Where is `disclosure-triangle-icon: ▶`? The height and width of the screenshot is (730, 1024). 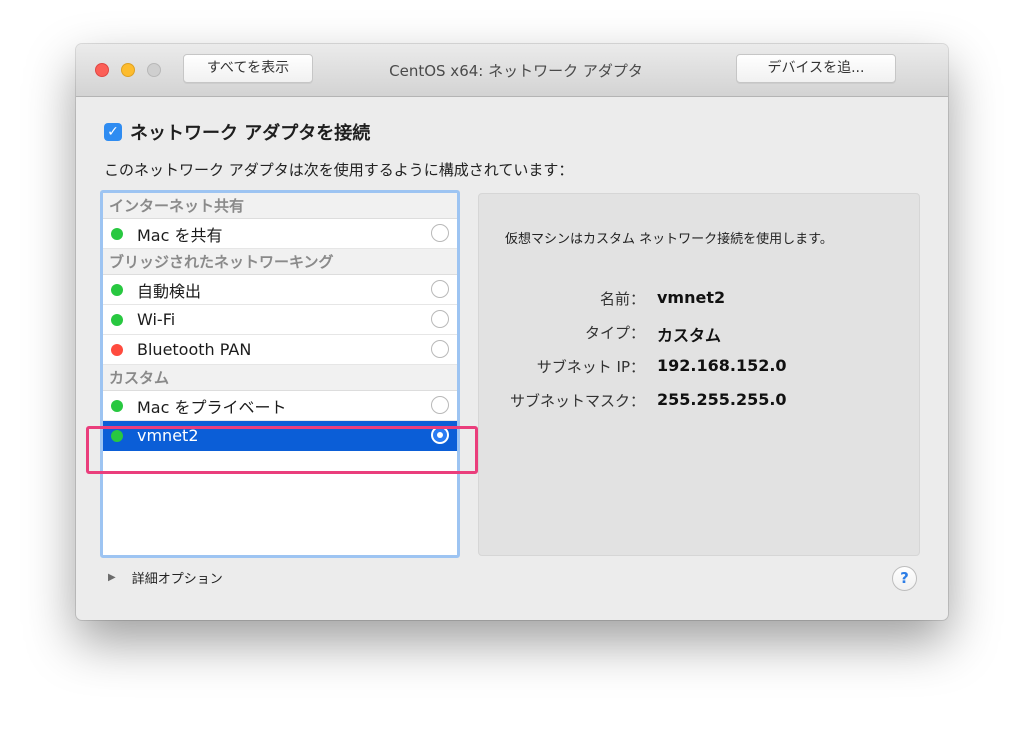 disclosure-triangle-icon: ▶ is located at coordinates (112, 577).